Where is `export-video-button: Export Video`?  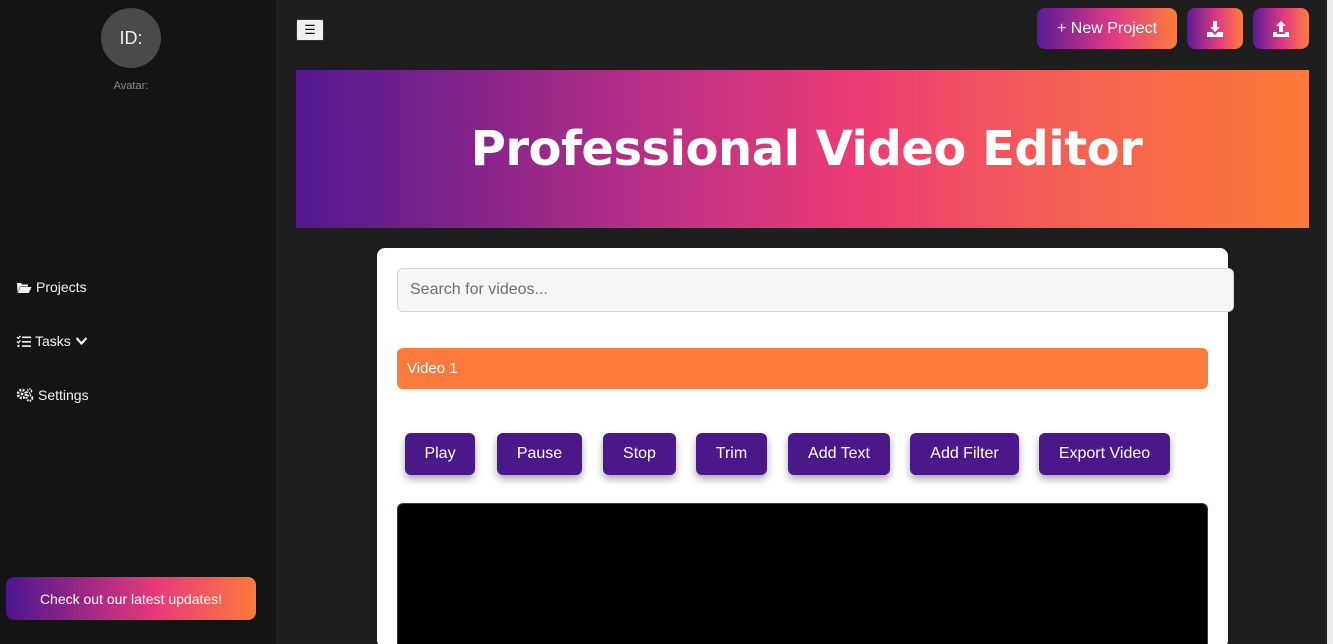 export-video-button: Export Video is located at coordinates (1104, 454).